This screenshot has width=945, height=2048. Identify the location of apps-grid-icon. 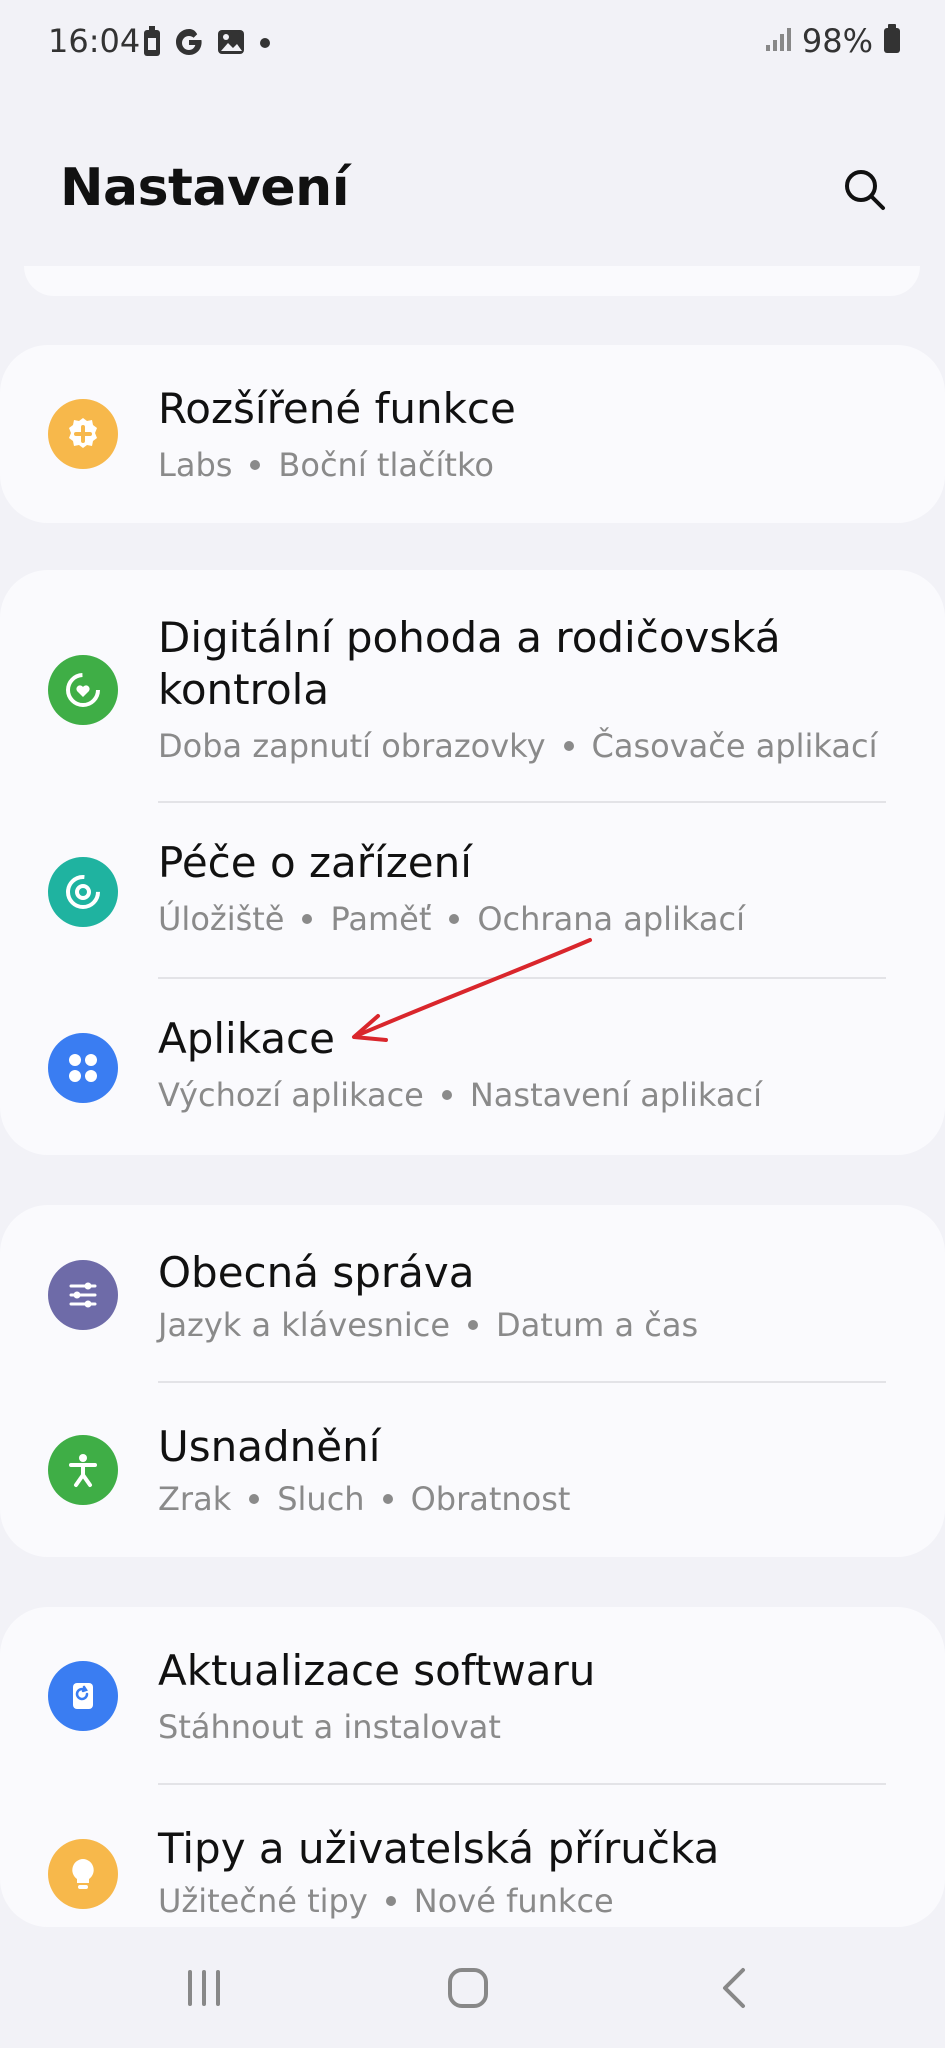
(83, 1068).